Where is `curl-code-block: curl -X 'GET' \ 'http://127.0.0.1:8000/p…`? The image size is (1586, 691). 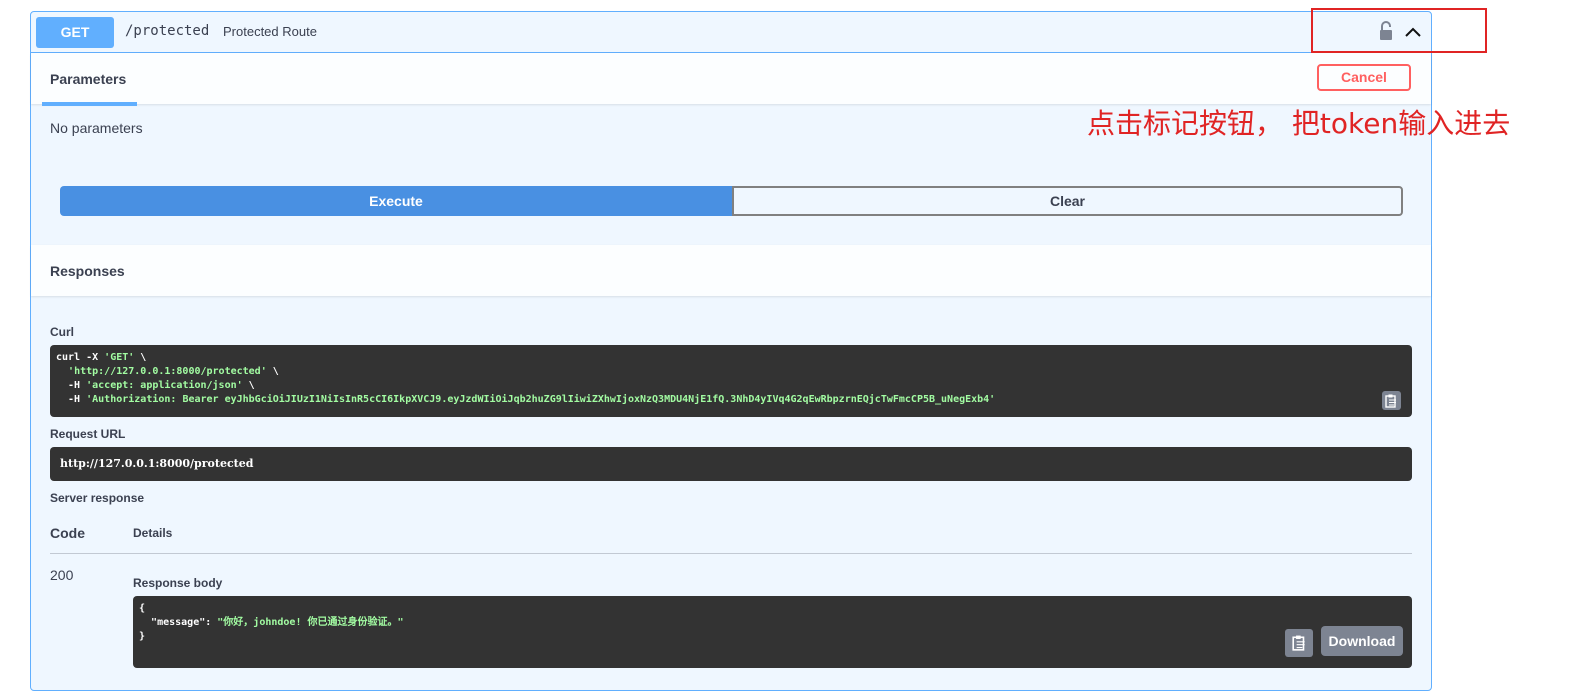
curl-code-block: curl -X 'GET' \ 'http://127.0.0.1:8000/p… is located at coordinates (731, 381).